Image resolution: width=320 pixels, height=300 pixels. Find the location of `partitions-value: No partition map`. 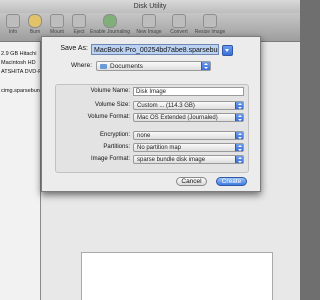

partitions-value: No partition map is located at coordinates (159, 148).